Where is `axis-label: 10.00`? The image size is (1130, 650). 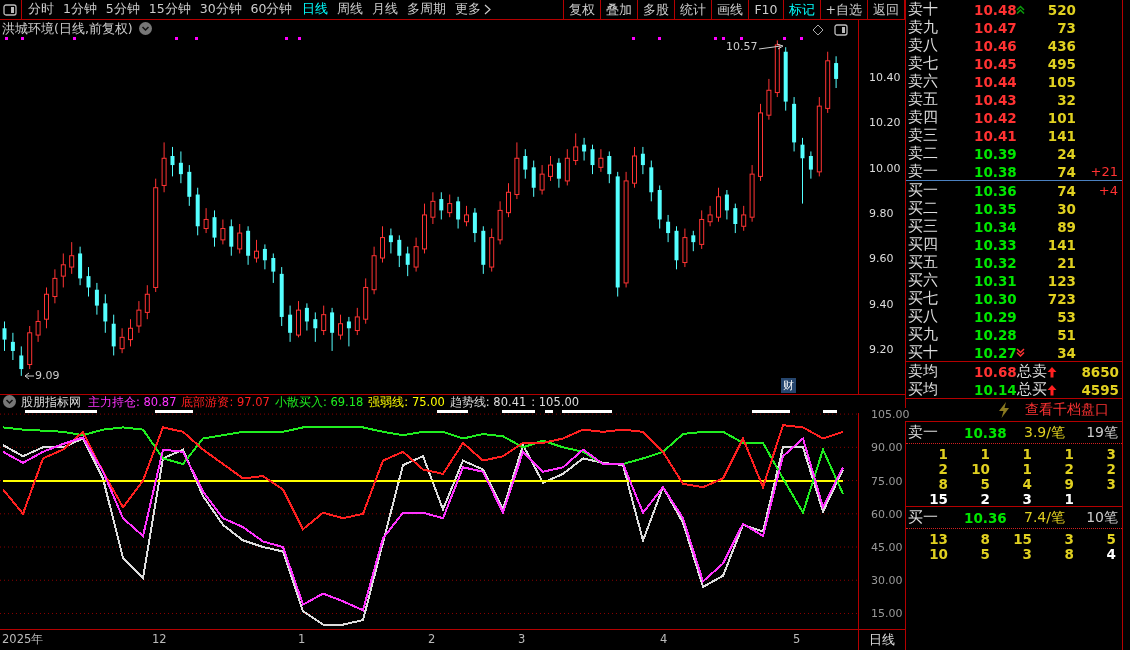 axis-label: 10.00 is located at coordinates (885, 168).